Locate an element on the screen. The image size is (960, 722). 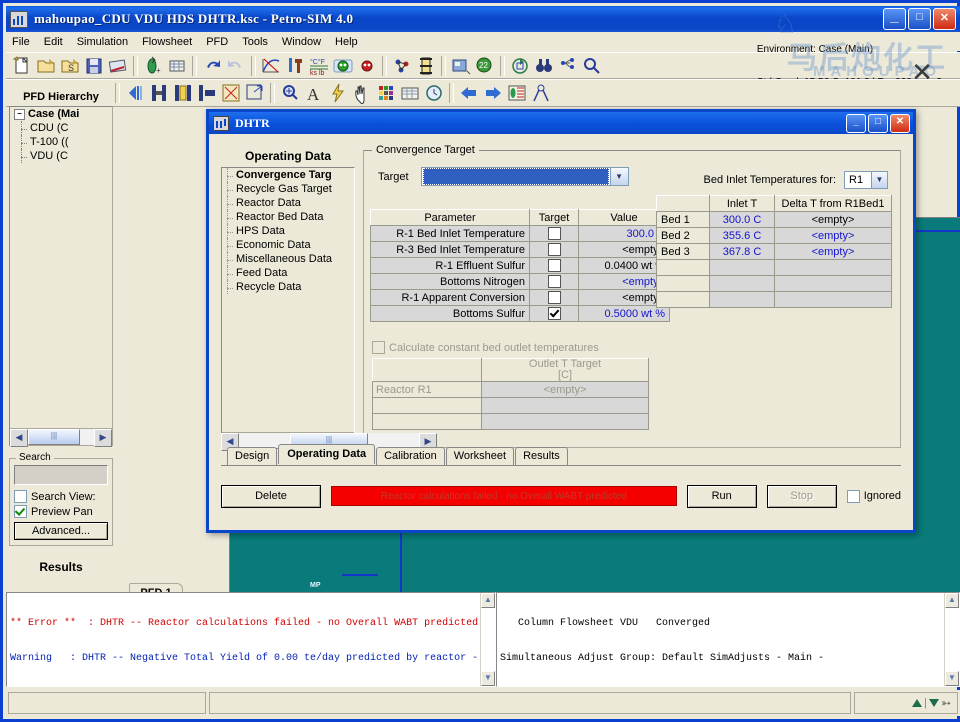
run-button: Run is located at coordinates (721, 496).